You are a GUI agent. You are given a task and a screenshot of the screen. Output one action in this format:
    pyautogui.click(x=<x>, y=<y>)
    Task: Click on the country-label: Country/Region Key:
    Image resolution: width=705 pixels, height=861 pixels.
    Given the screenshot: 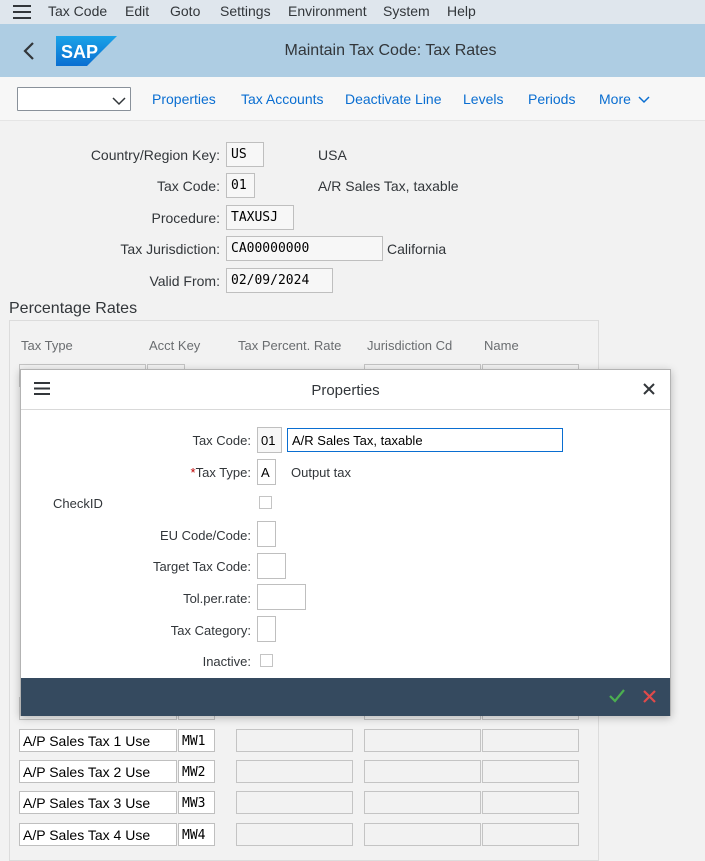 What is the action you would take?
    pyautogui.click(x=155, y=155)
    